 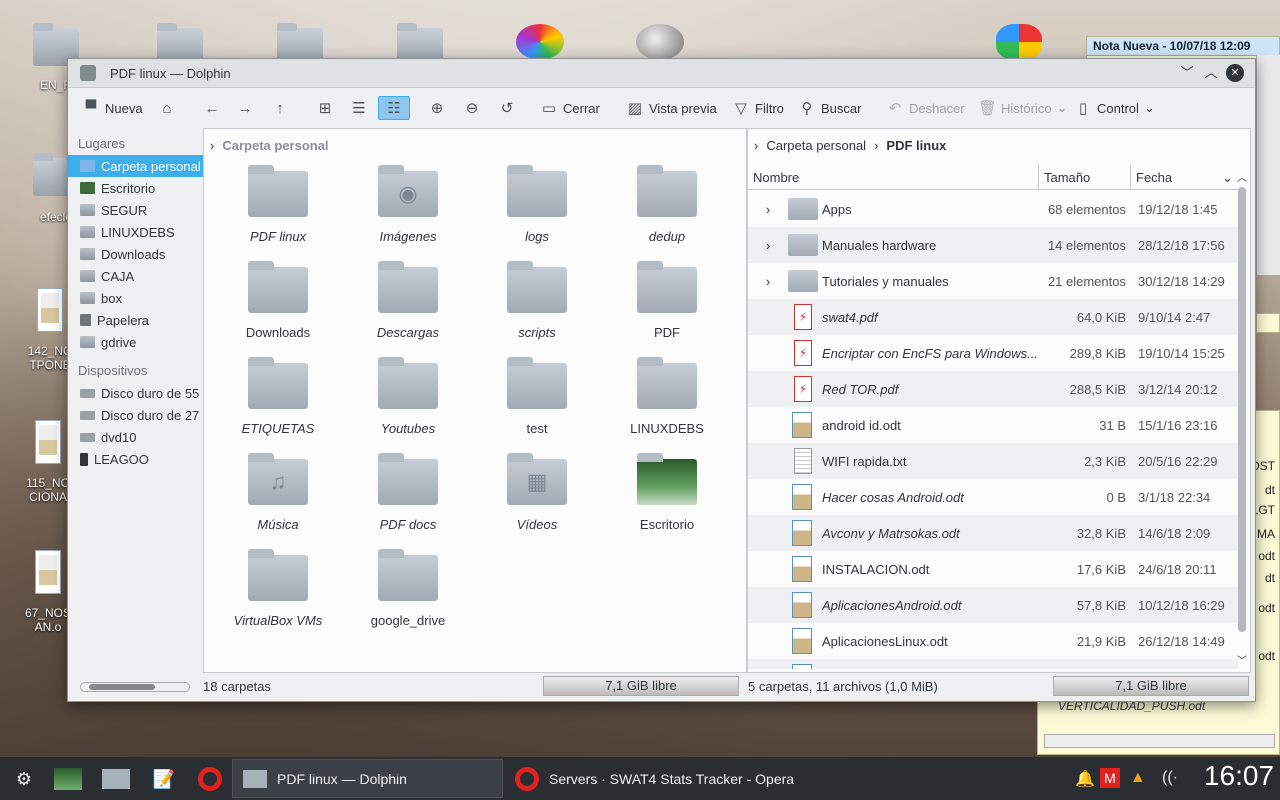 I want to click on file-row: swat4.pdf 64,0 KiB 9/10/14 2:47, so click(x=993, y=317).